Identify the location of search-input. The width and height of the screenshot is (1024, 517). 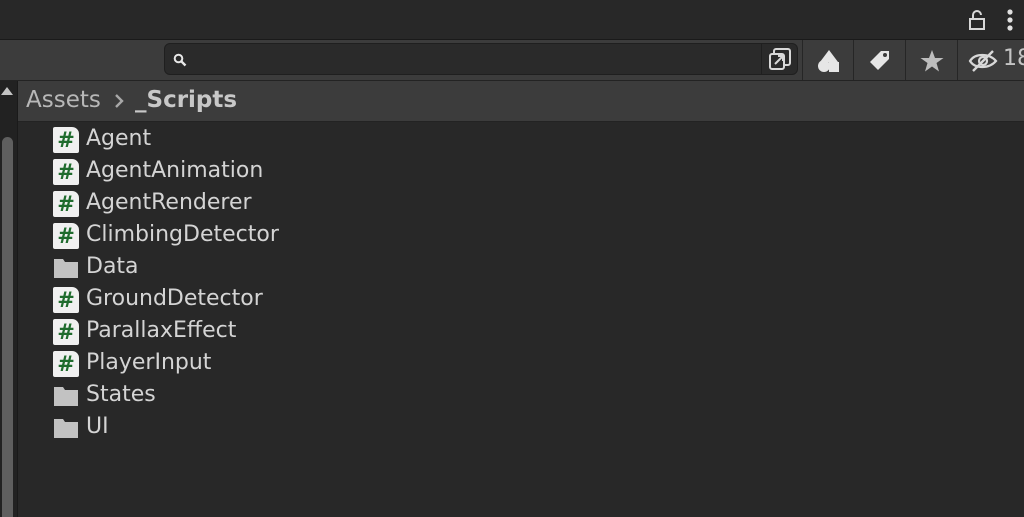
(475, 60).